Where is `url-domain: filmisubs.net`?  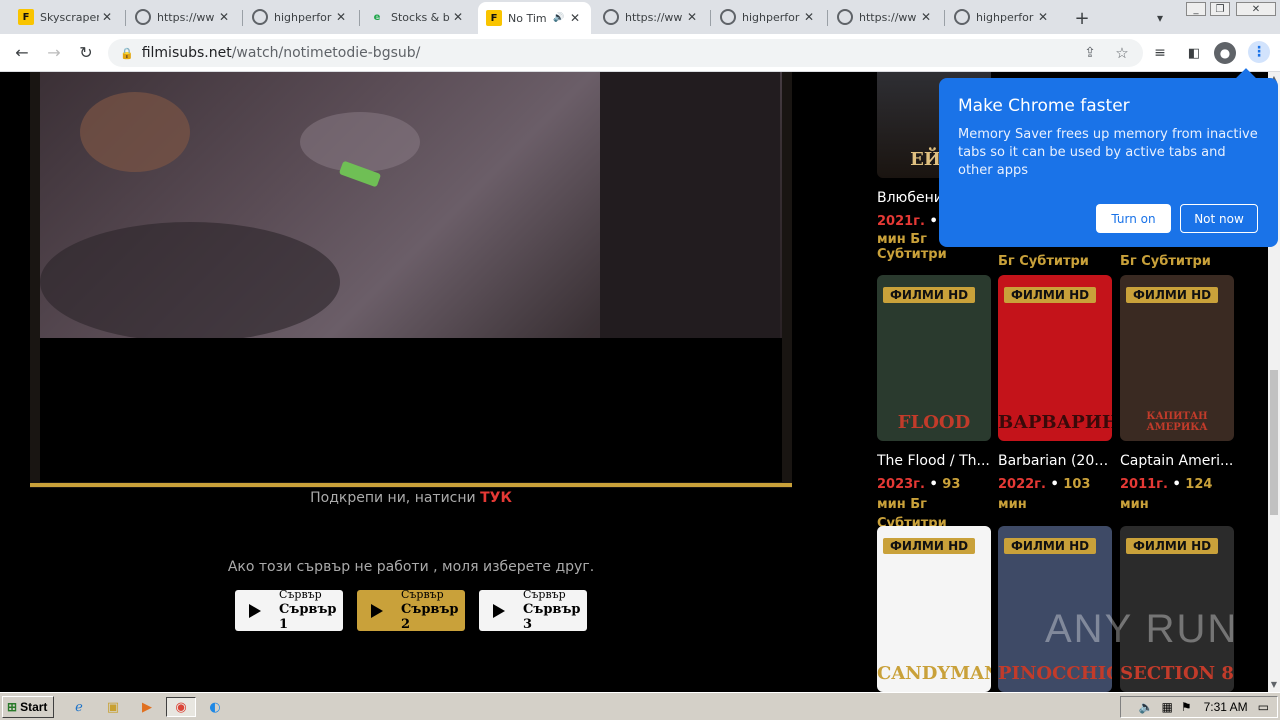 url-domain: filmisubs.net is located at coordinates (186, 53).